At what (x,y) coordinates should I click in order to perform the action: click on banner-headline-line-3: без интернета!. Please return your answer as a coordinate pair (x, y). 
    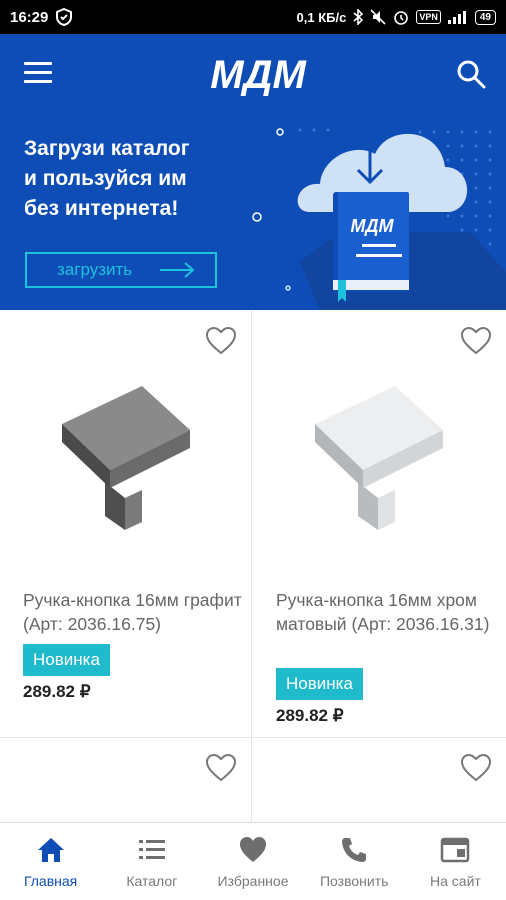
    Looking at the image, I should click on (101, 208).